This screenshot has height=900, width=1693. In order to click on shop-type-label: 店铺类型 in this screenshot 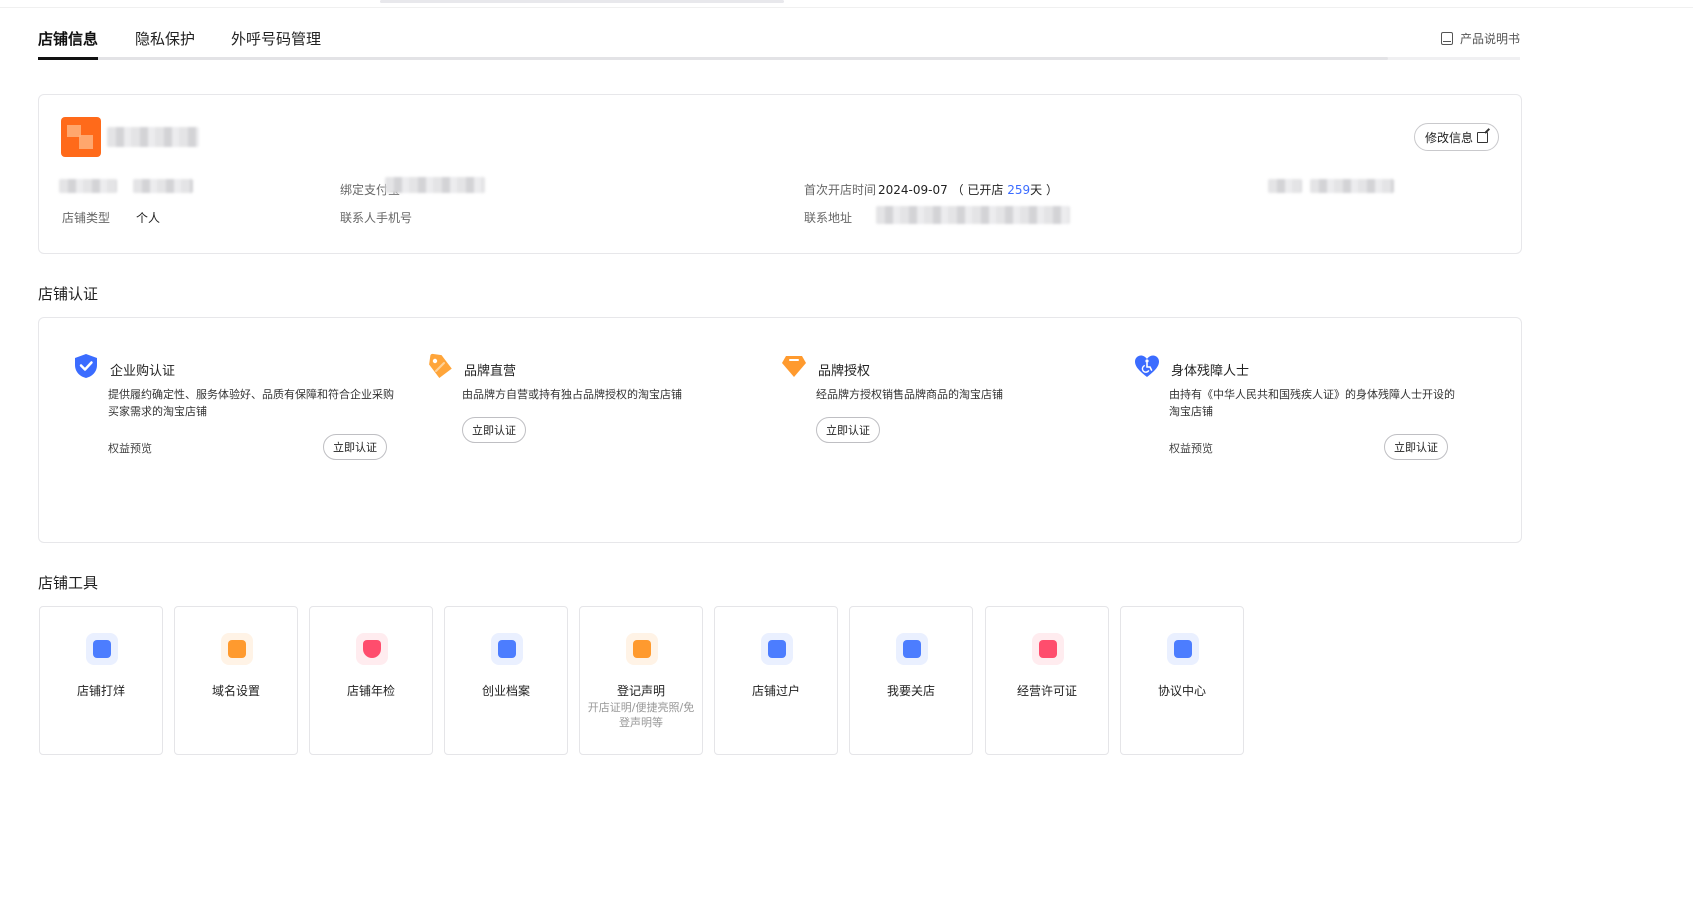, I will do `click(86, 218)`.